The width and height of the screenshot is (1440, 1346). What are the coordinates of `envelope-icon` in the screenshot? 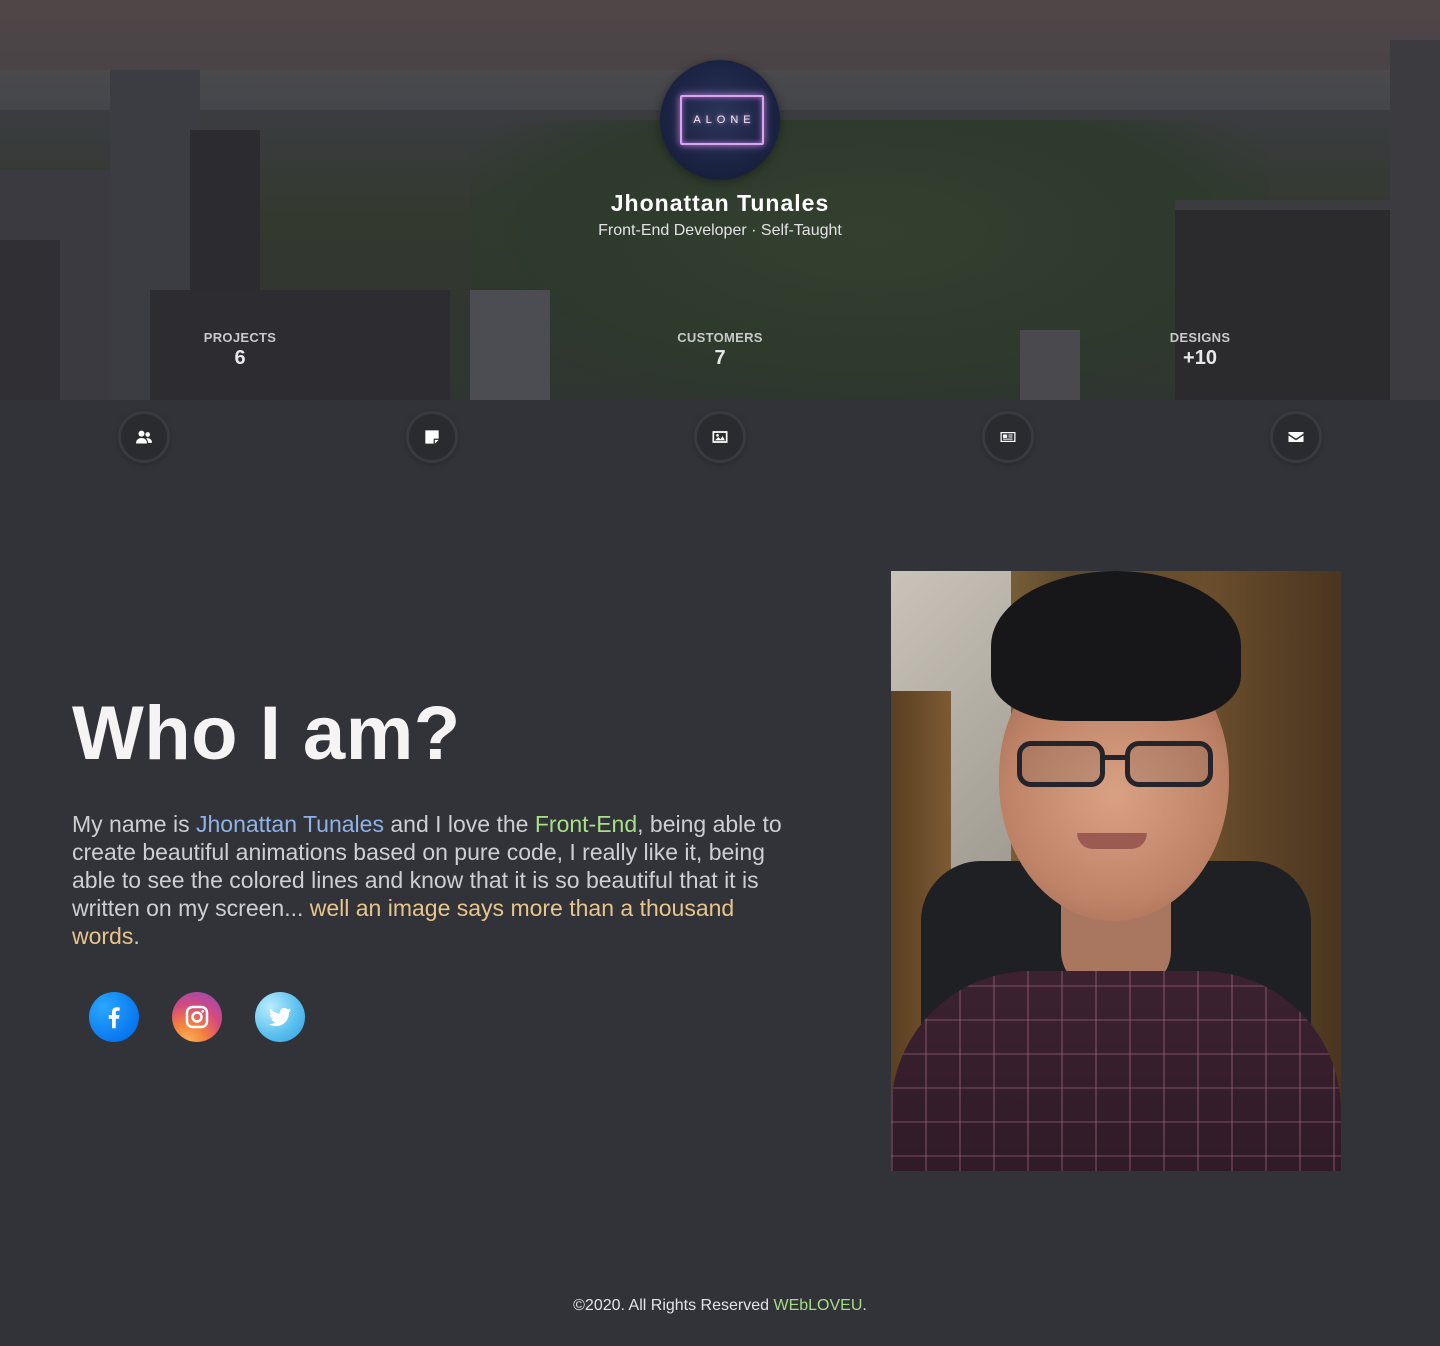 It's located at (1296, 437).